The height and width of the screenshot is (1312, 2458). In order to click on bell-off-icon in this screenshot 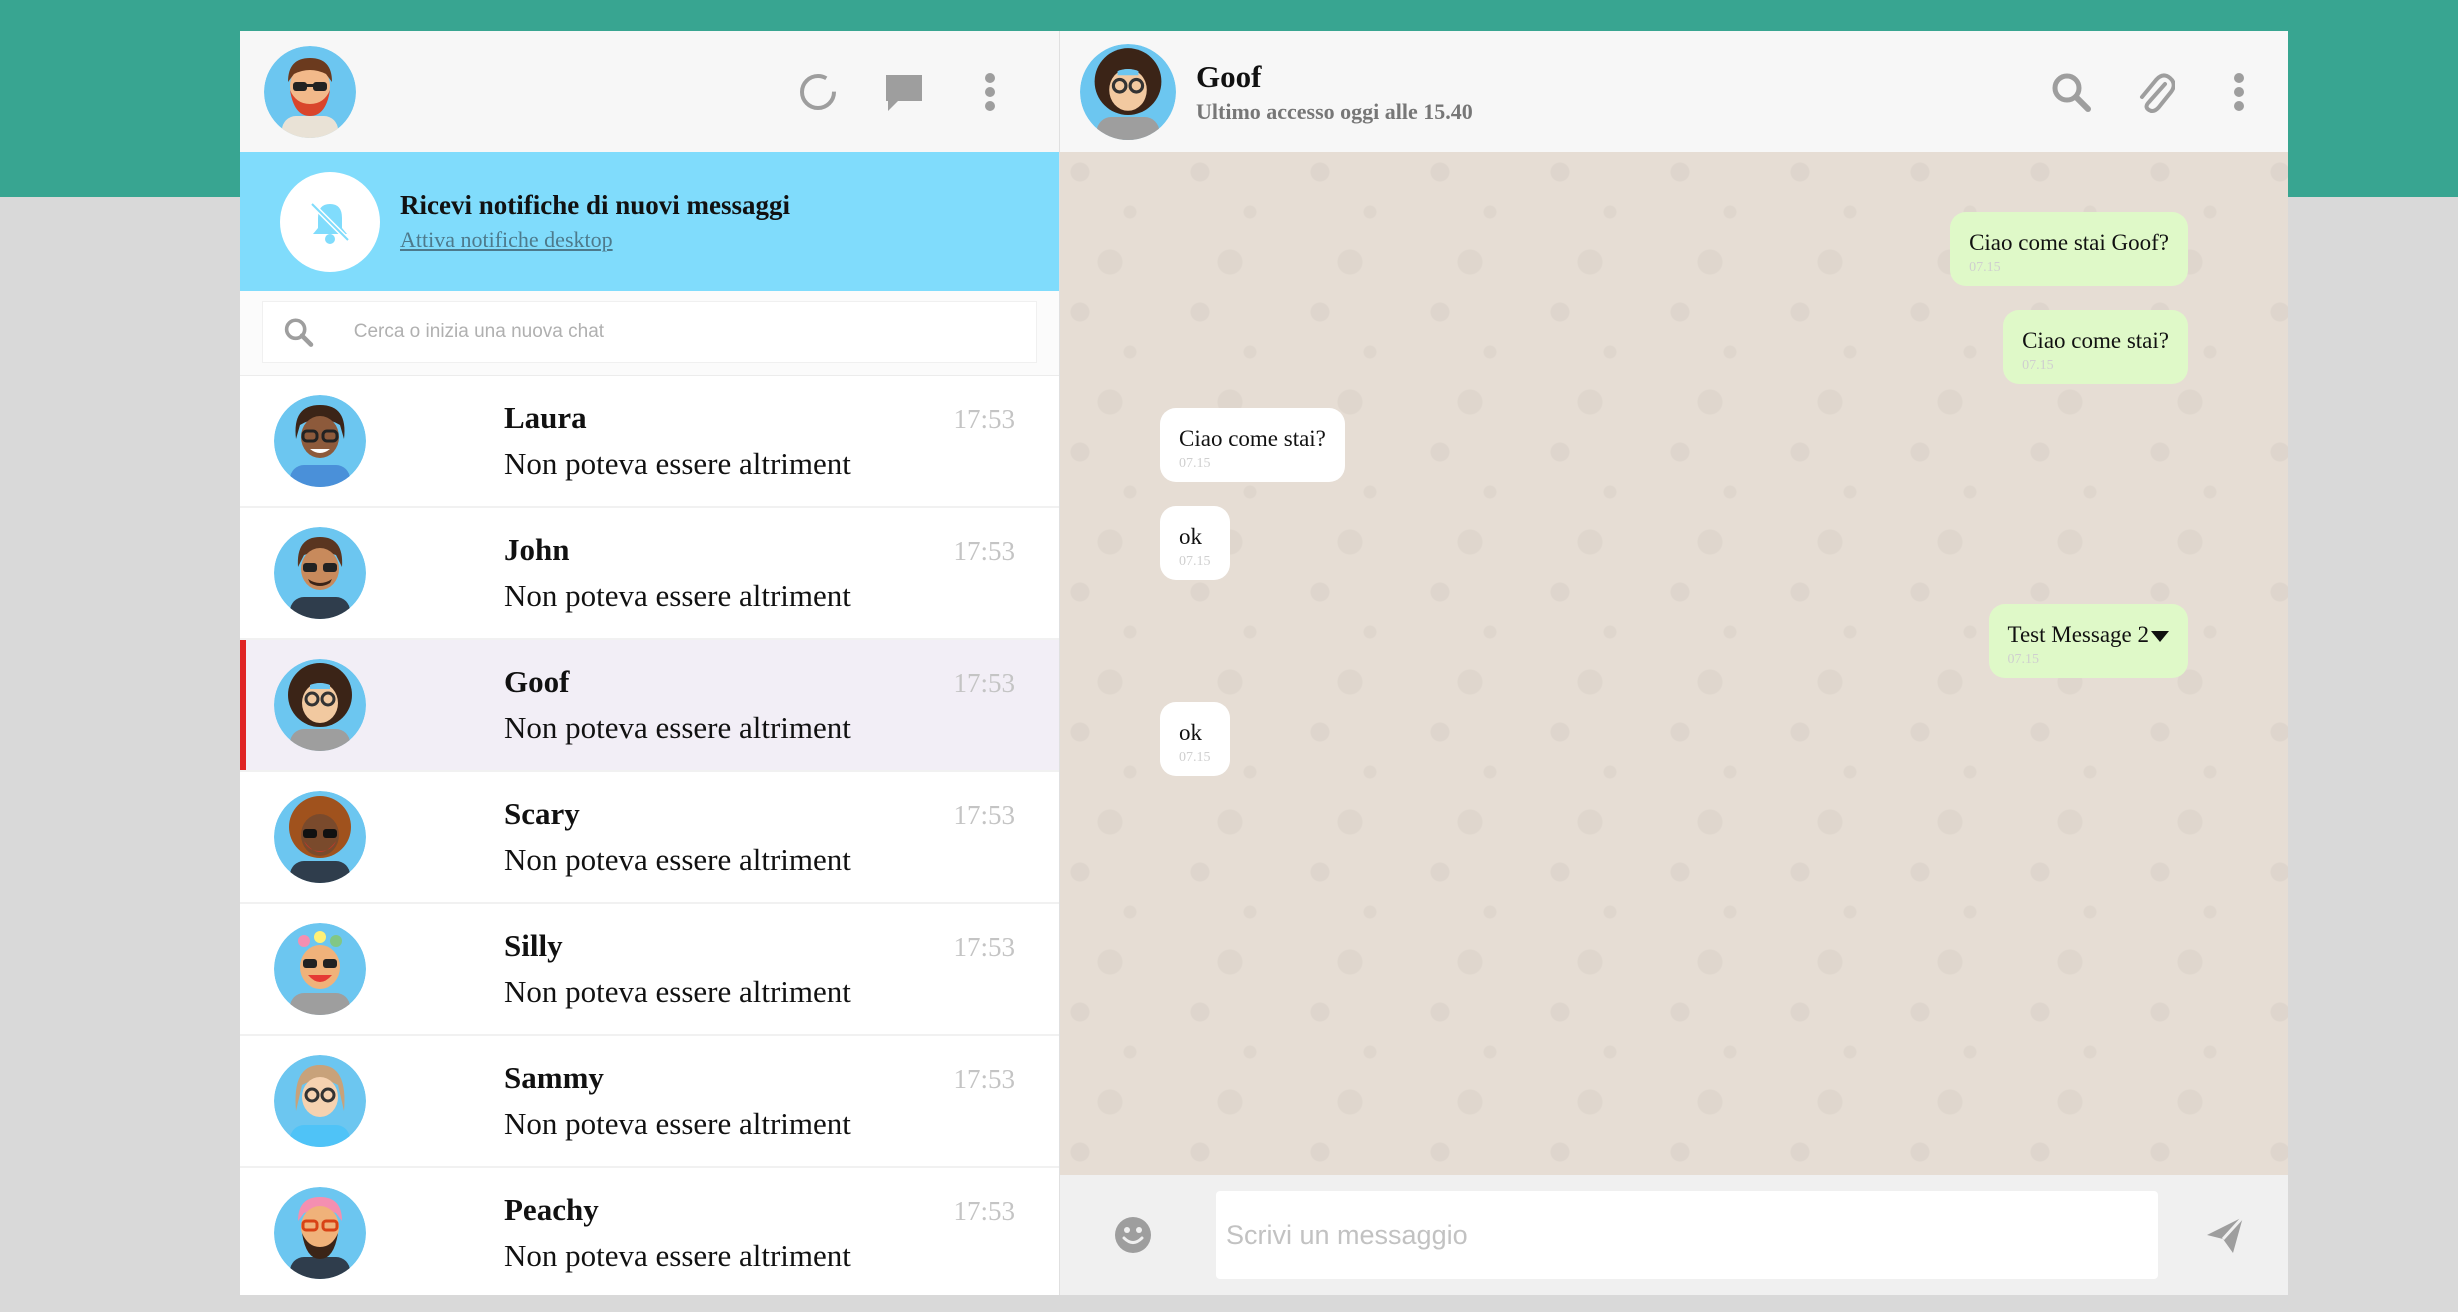, I will do `click(330, 222)`.